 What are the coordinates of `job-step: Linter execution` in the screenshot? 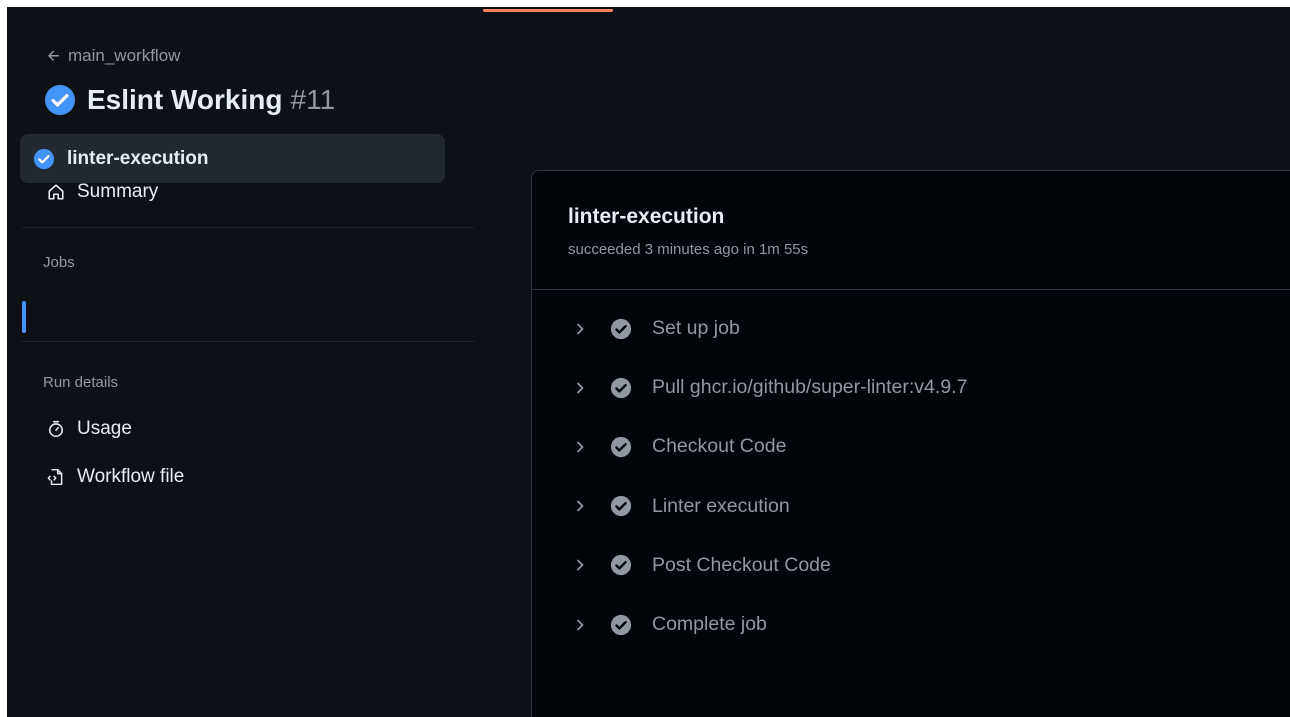 It's located at (911, 506).